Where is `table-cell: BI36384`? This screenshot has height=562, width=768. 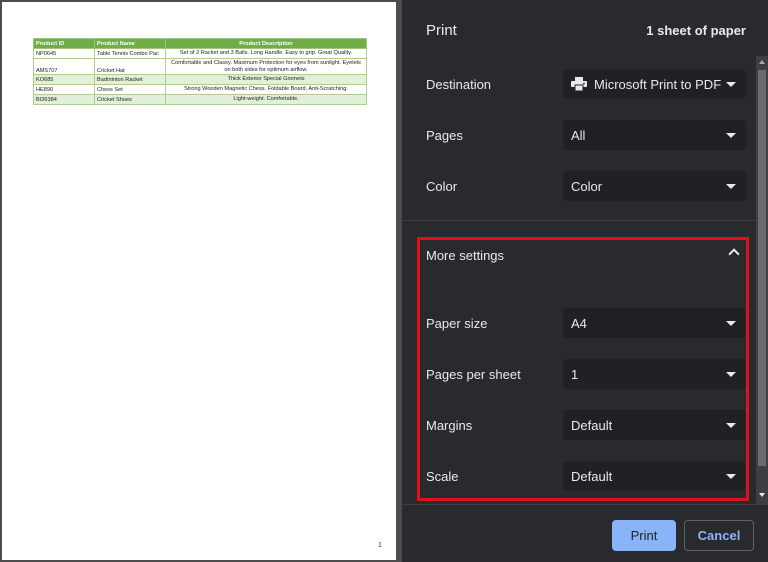 table-cell: BI36384 is located at coordinates (64, 99).